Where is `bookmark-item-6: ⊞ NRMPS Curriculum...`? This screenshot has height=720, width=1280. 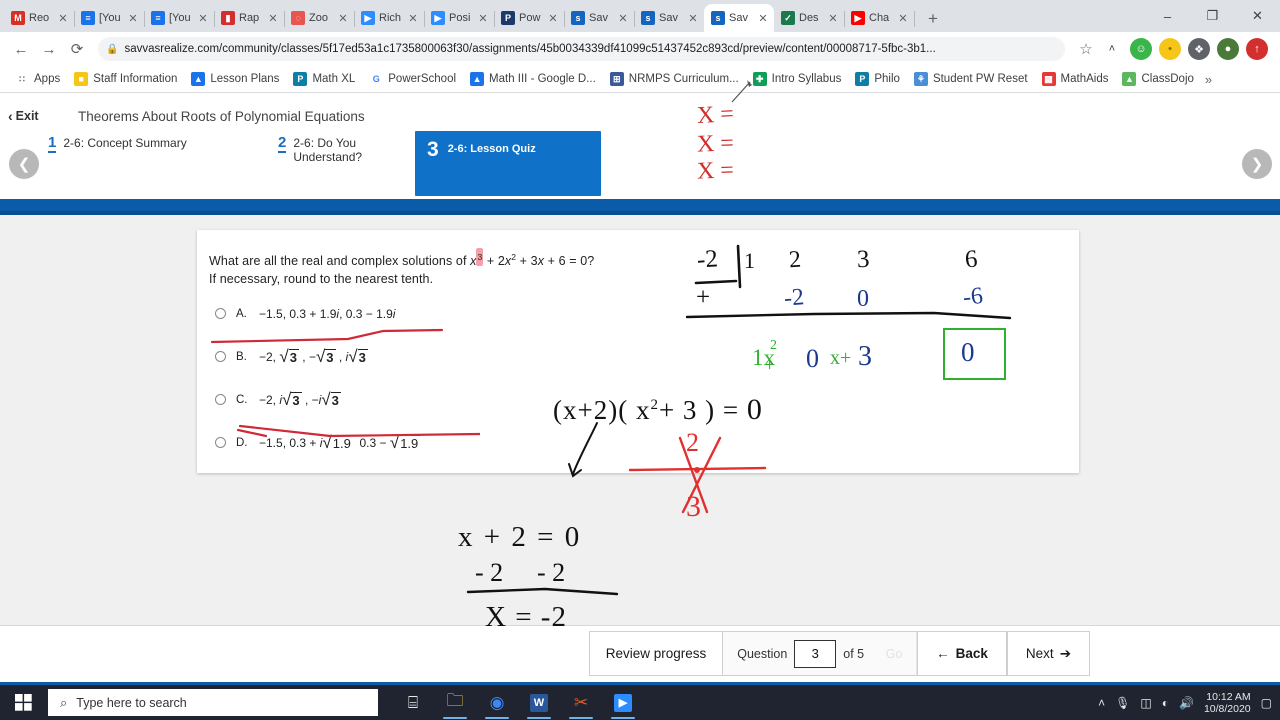 bookmark-item-6: ⊞ NRMPS Curriculum... is located at coordinates (674, 79).